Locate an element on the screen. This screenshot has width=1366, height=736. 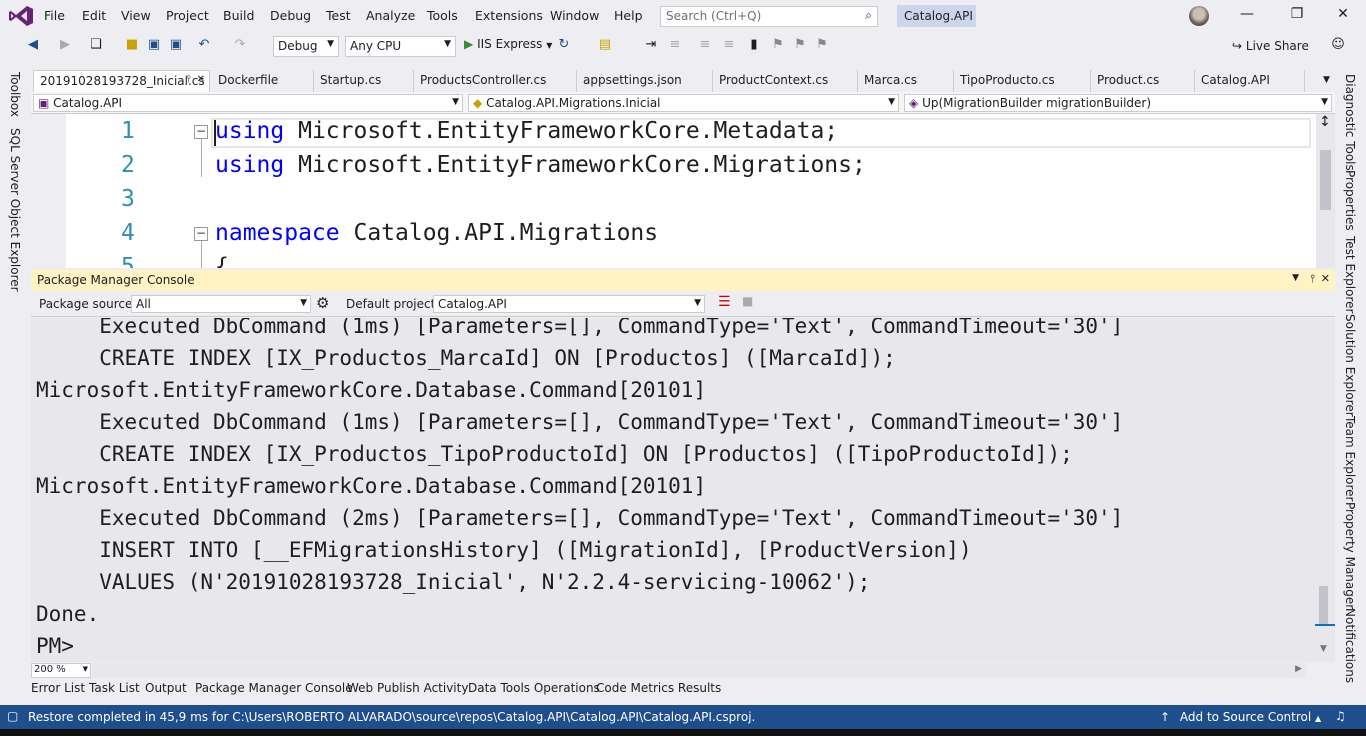
menu-file: File is located at coordinates (54, 15).